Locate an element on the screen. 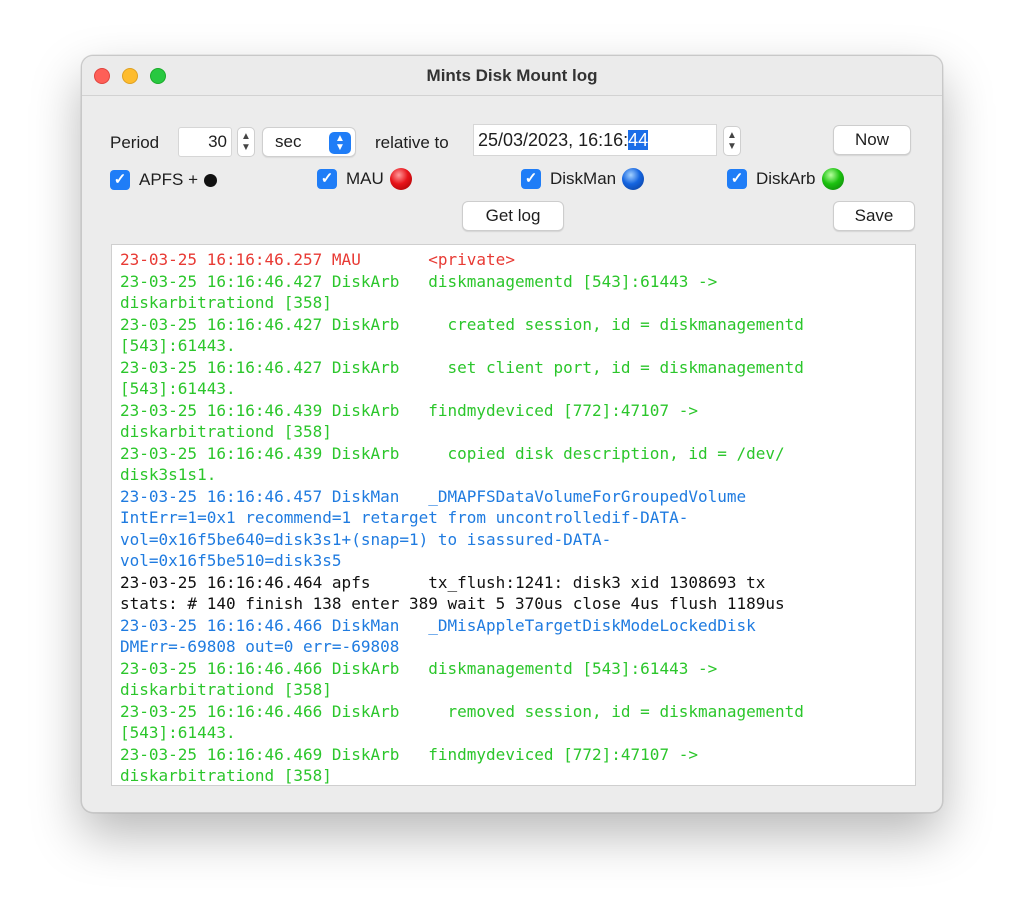 The image size is (1024, 920). filter-diskman-label: DiskMan is located at coordinates (583, 178).